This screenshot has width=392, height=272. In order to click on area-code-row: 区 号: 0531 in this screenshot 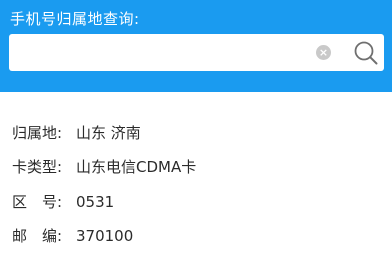, I will do `click(63, 202)`.